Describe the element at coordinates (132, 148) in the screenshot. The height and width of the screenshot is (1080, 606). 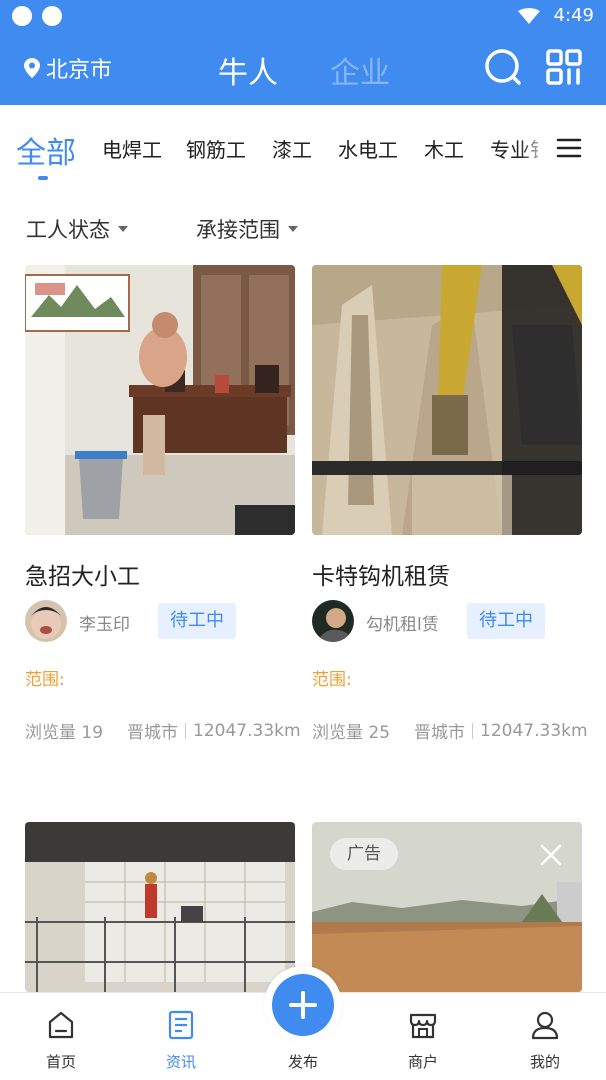
I see `category-tab-welder: 电焊工` at that location.